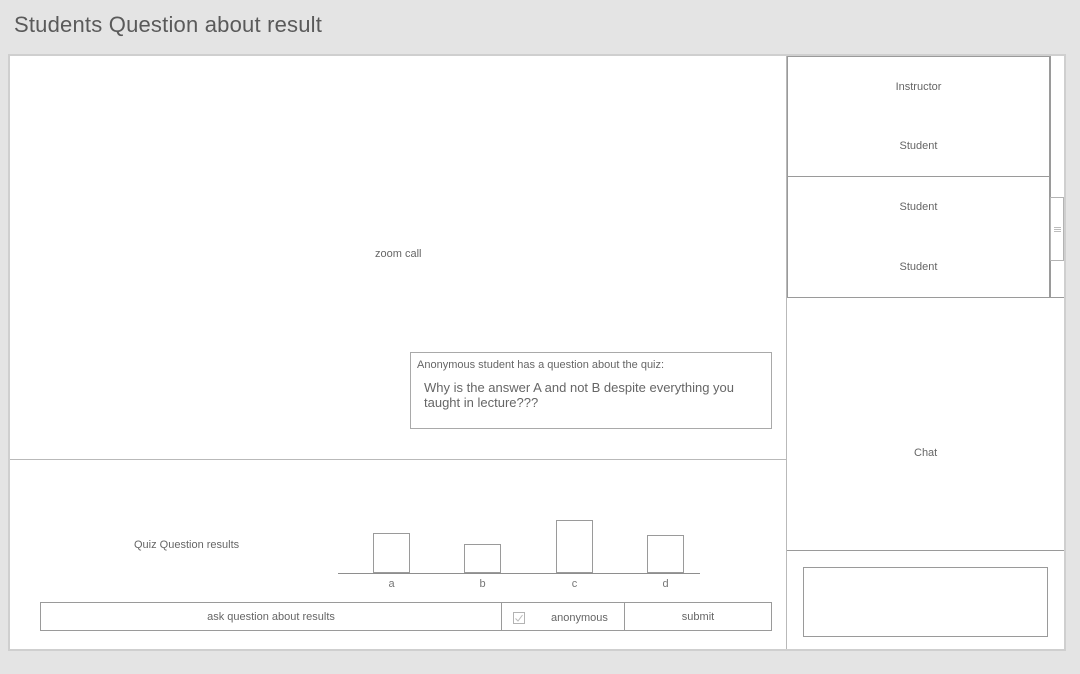 This screenshot has height=674, width=1080. Describe the element at coordinates (168, 24) in the screenshot. I see `page-title: Students Question about result` at that location.